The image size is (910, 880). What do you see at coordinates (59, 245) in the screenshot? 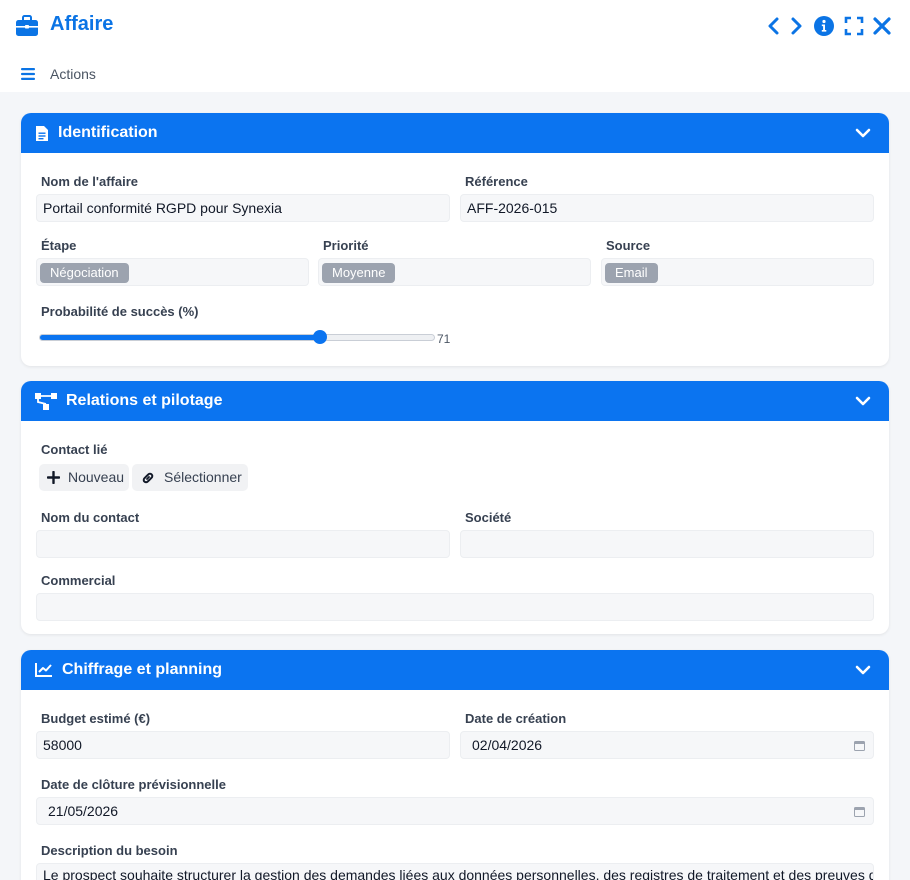
I see `stage-label: Étape` at bounding box center [59, 245].